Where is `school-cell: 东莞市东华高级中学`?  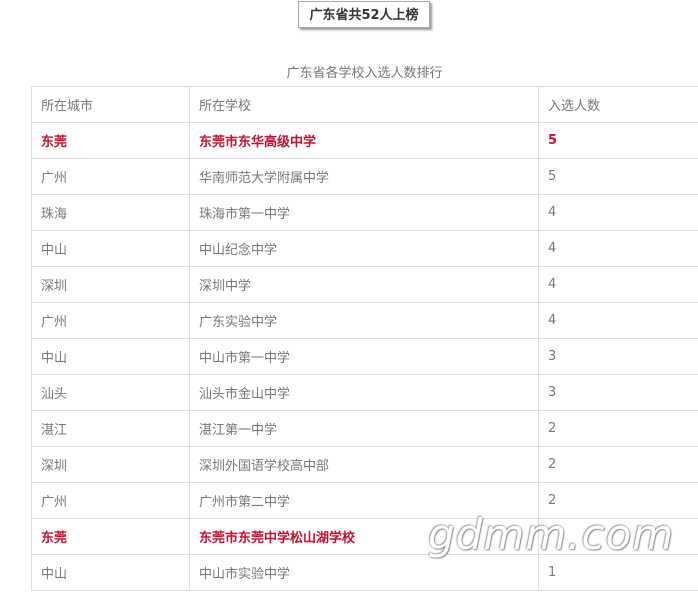
school-cell: 东莞市东华高级中学 is located at coordinates (364, 140).